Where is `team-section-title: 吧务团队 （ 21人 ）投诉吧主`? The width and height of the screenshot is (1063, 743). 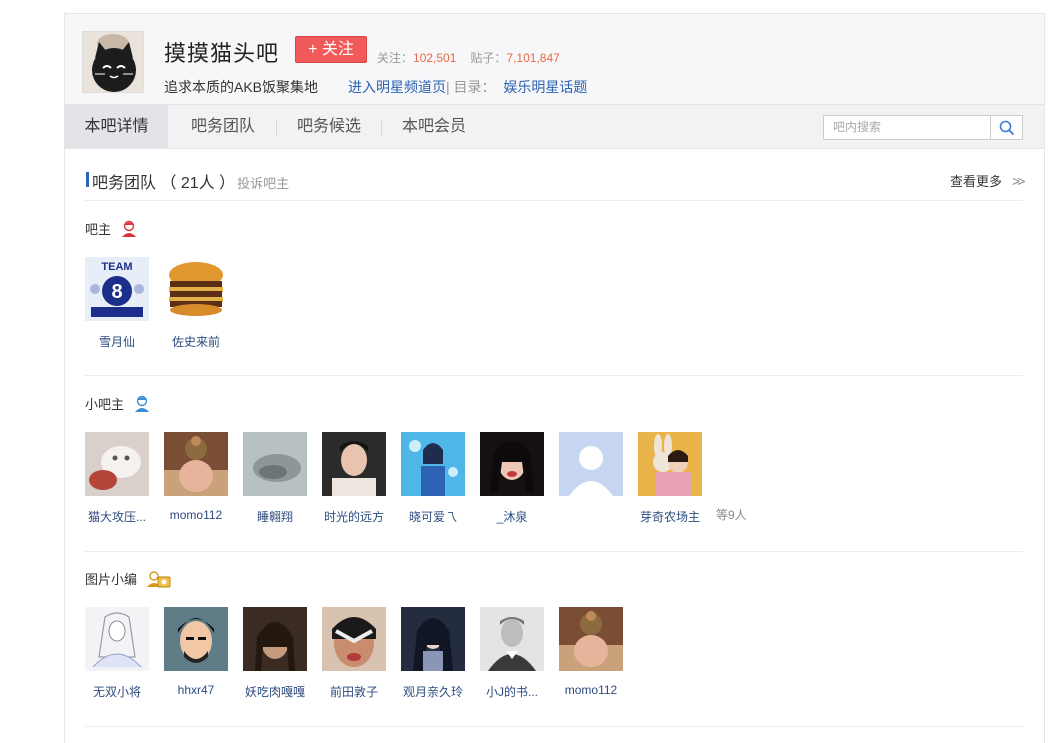 team-section-title: 吧务团队 （ 21人 ）投诉吧主 is located at coordinates (187, 181).